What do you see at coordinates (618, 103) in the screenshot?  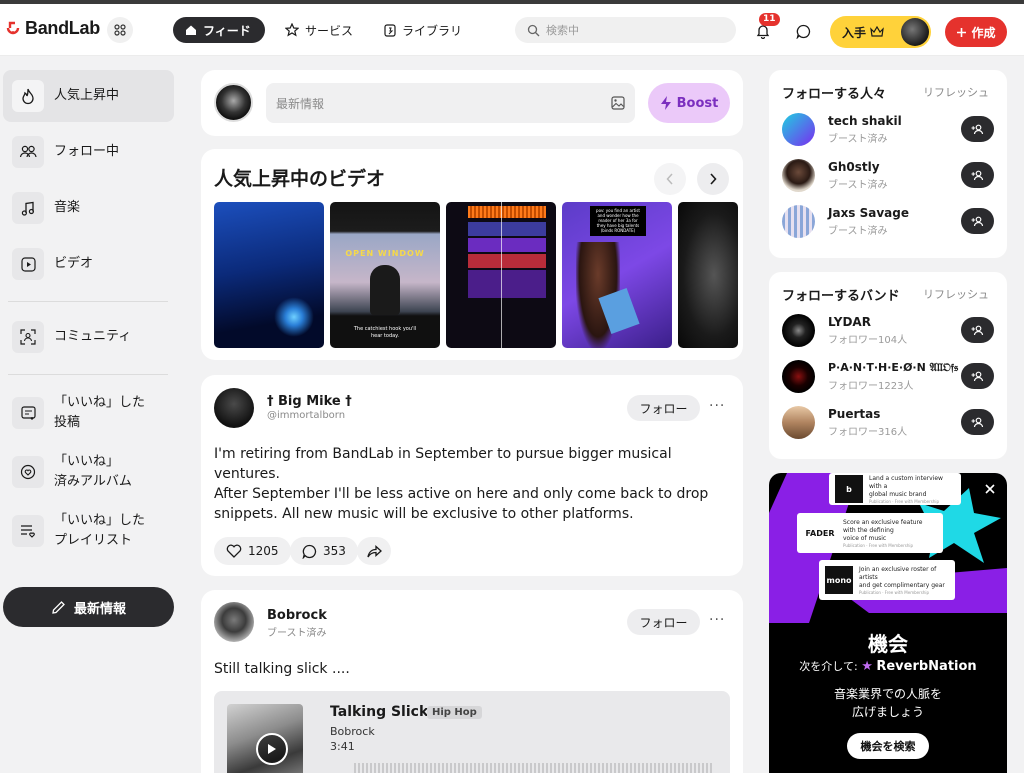 I see `image-icon` at bounding box center [618, 103].